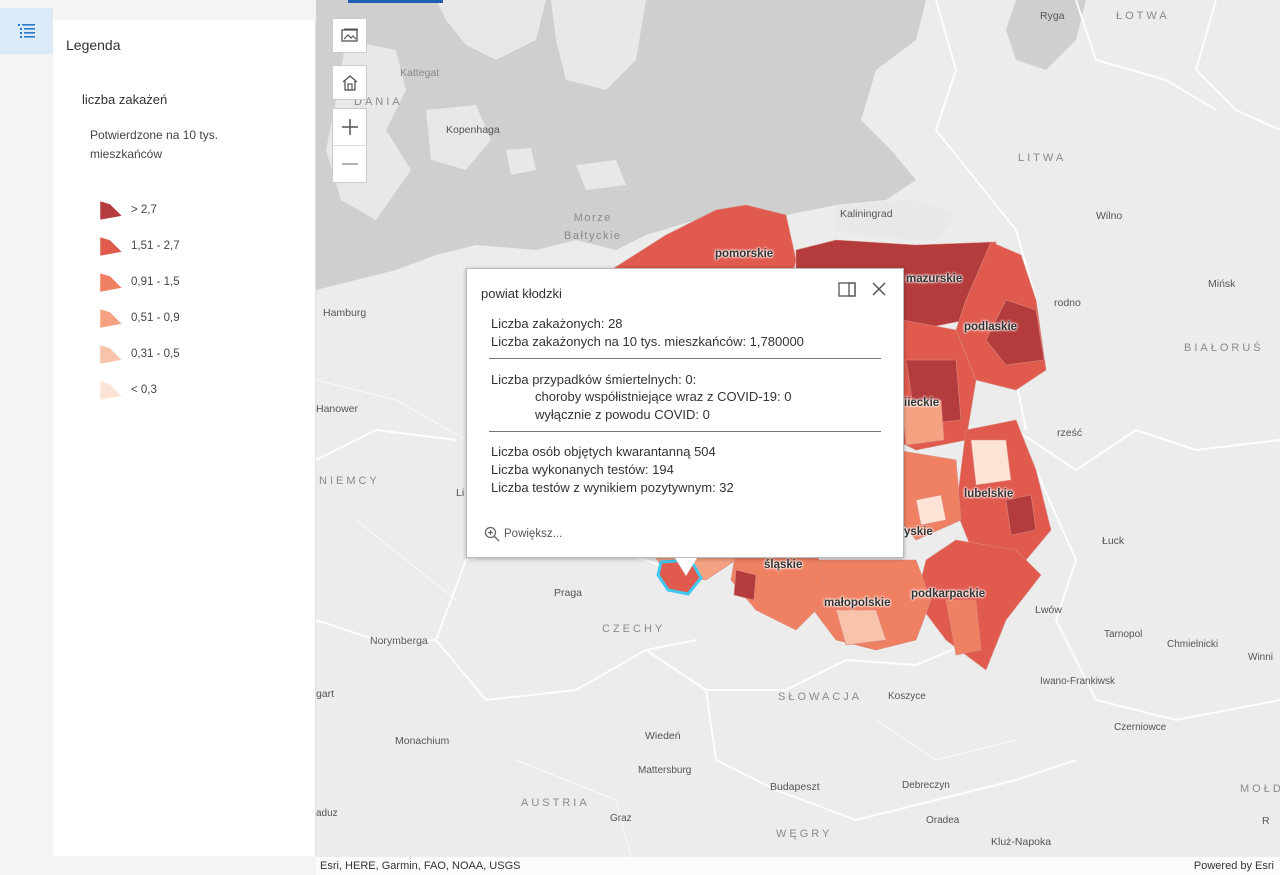 The image size is (1280, 875). Describe the element at coordinates (593, 236) in the screenshot. I see `map-label-baltic-sea-line2: Bałtyckie` at that location.